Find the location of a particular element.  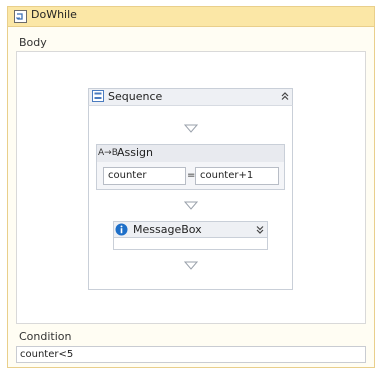

condition-label: Condition is located at coordinates (45, 336).